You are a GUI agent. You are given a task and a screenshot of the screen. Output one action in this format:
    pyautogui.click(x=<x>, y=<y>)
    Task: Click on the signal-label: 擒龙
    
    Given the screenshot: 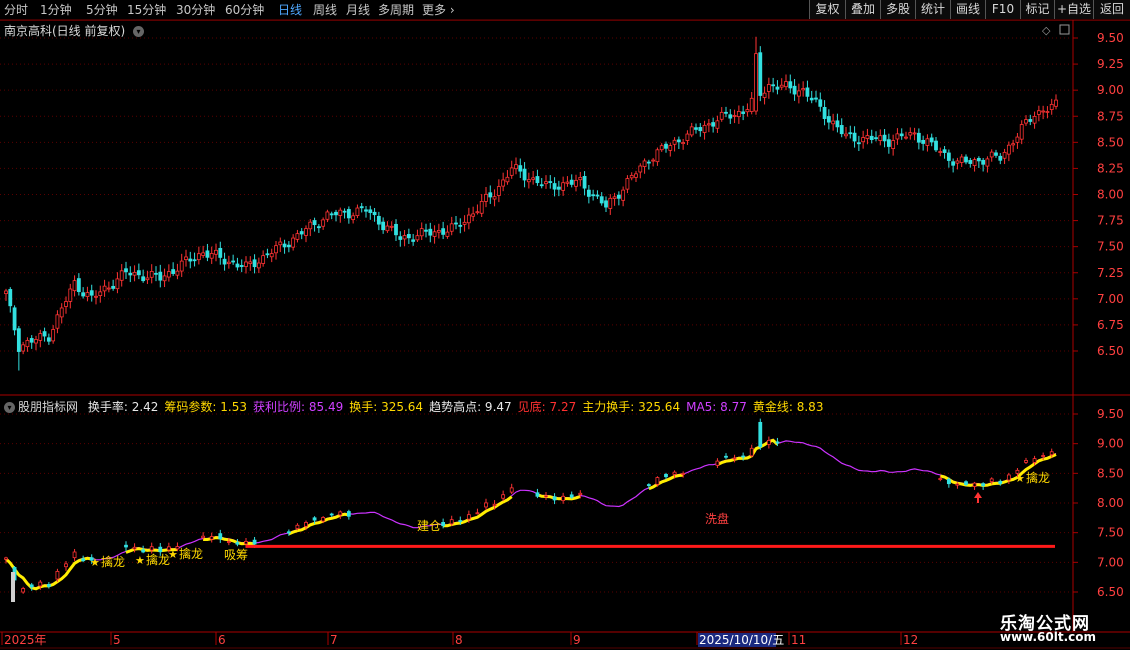 What is the action you would take?
    pyautogui.click(x=113, y=561)
    